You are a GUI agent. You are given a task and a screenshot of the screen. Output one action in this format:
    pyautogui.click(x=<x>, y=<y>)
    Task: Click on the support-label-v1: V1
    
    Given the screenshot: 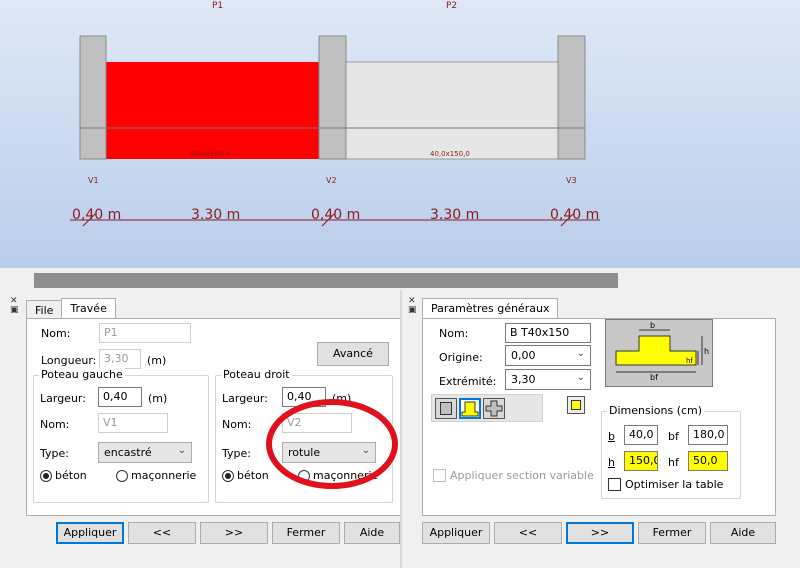 What is the action you would take?
    pyautogui.click(x=93, y=180)
    